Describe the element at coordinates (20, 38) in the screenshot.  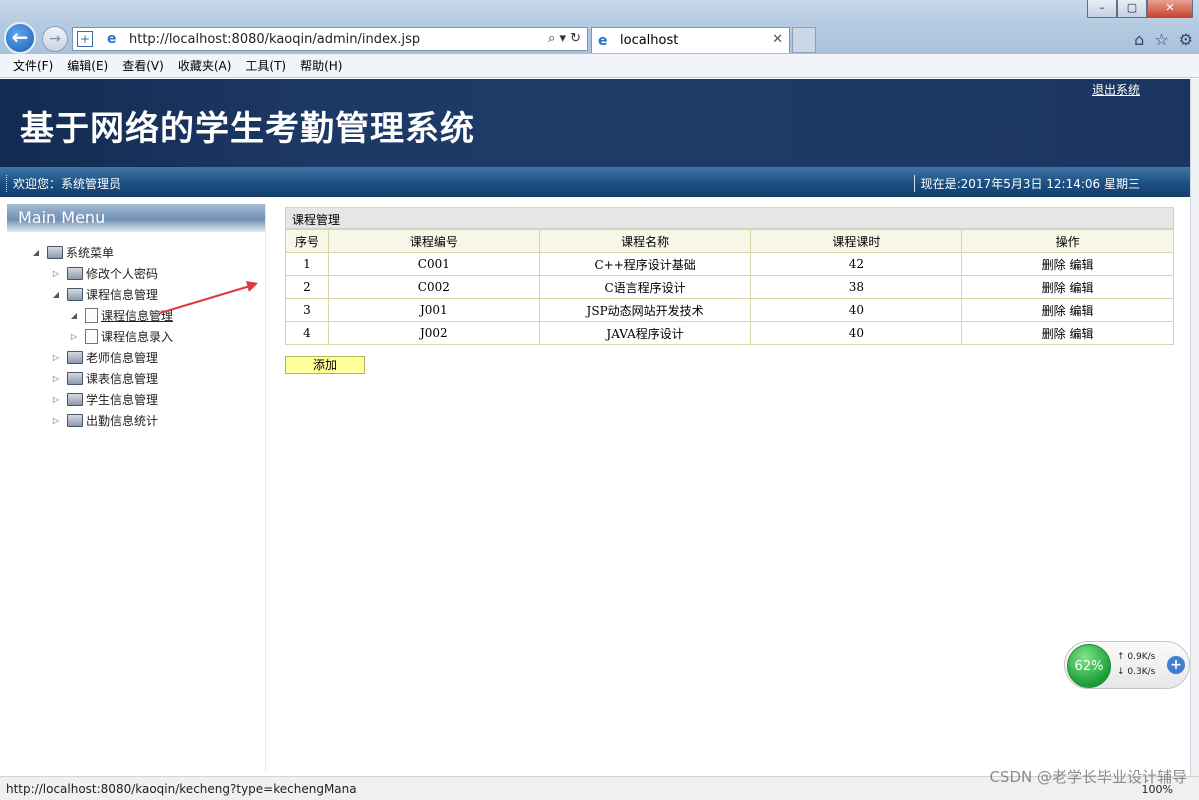
I see `back-button: ←` at that location.